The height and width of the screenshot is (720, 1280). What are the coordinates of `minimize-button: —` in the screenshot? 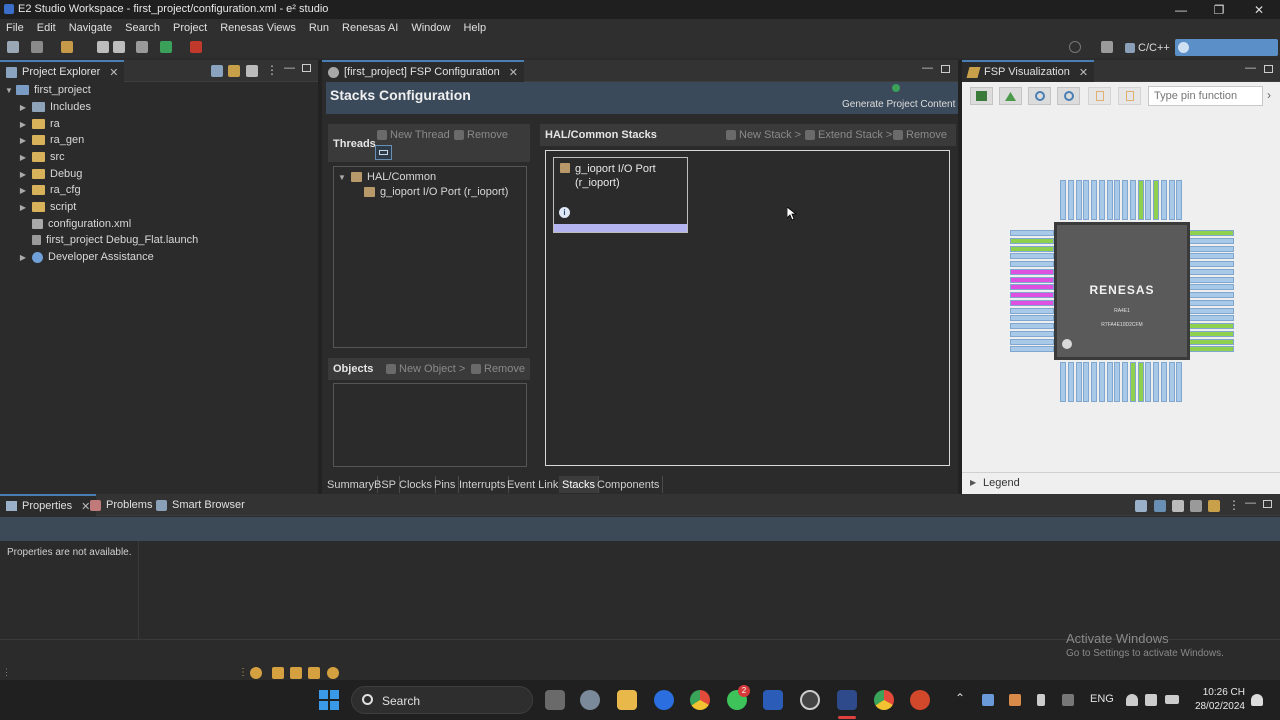 It's located at (1181, 9).